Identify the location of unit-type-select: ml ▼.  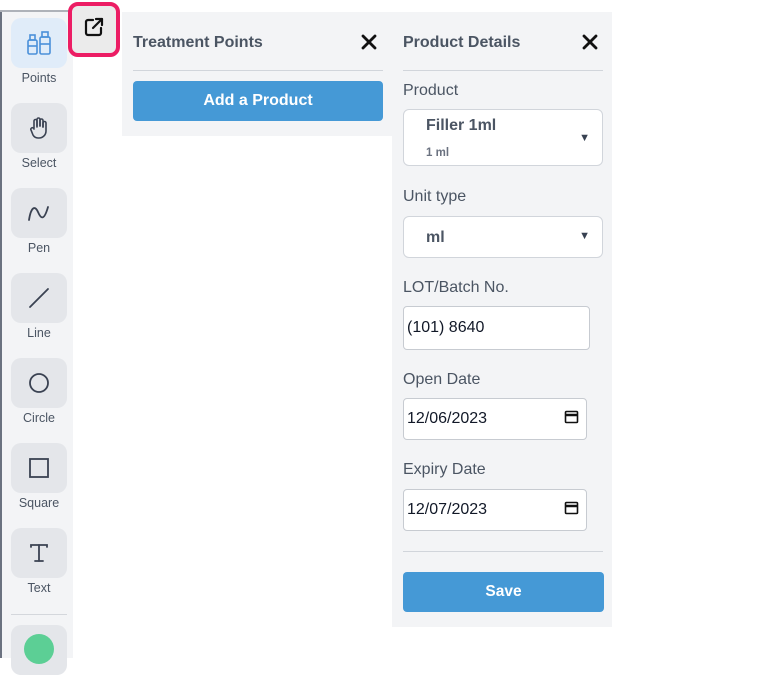
(503, 237).